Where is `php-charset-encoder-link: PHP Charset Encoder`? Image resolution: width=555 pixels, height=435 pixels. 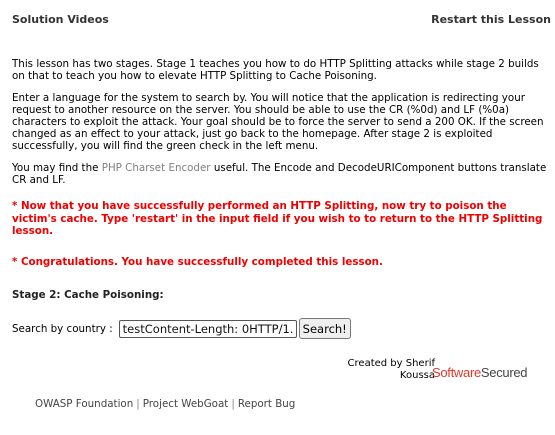 php-charset-encoder-link: PHP Charset Encoder is located at coordinates (156, 168).